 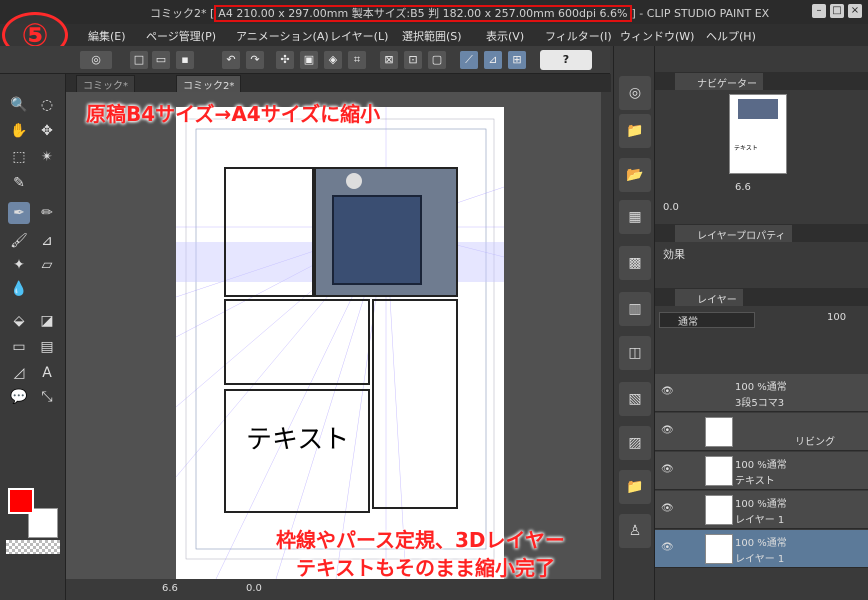 I want to click on folder-pattern-icon: ▦, so click(x=635, y=217).